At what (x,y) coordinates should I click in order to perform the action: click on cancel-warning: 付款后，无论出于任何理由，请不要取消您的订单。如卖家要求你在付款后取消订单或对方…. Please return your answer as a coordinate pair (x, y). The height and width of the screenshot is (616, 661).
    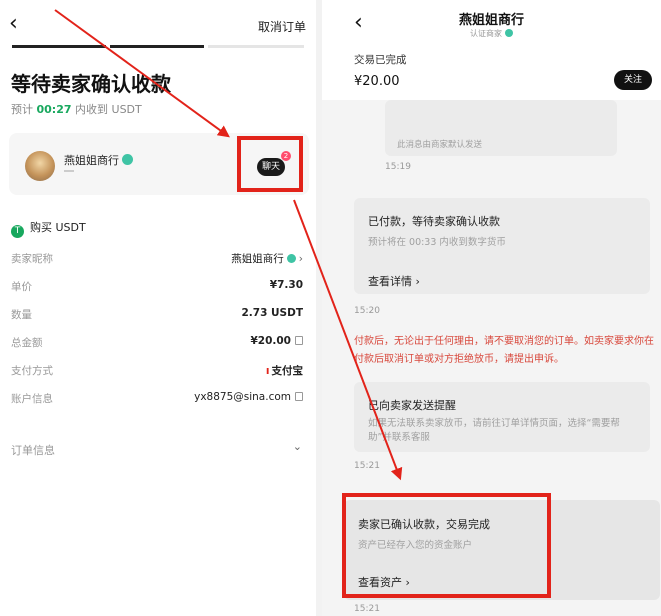
    Looking at the image, I should click on (504, 350).